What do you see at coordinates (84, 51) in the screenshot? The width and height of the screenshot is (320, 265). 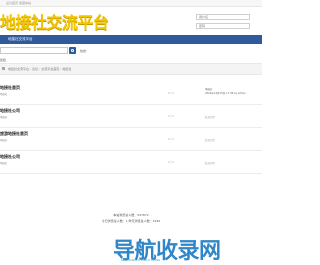 I see `hot-search-label: 热搜:` at bounding box center [84, 51].